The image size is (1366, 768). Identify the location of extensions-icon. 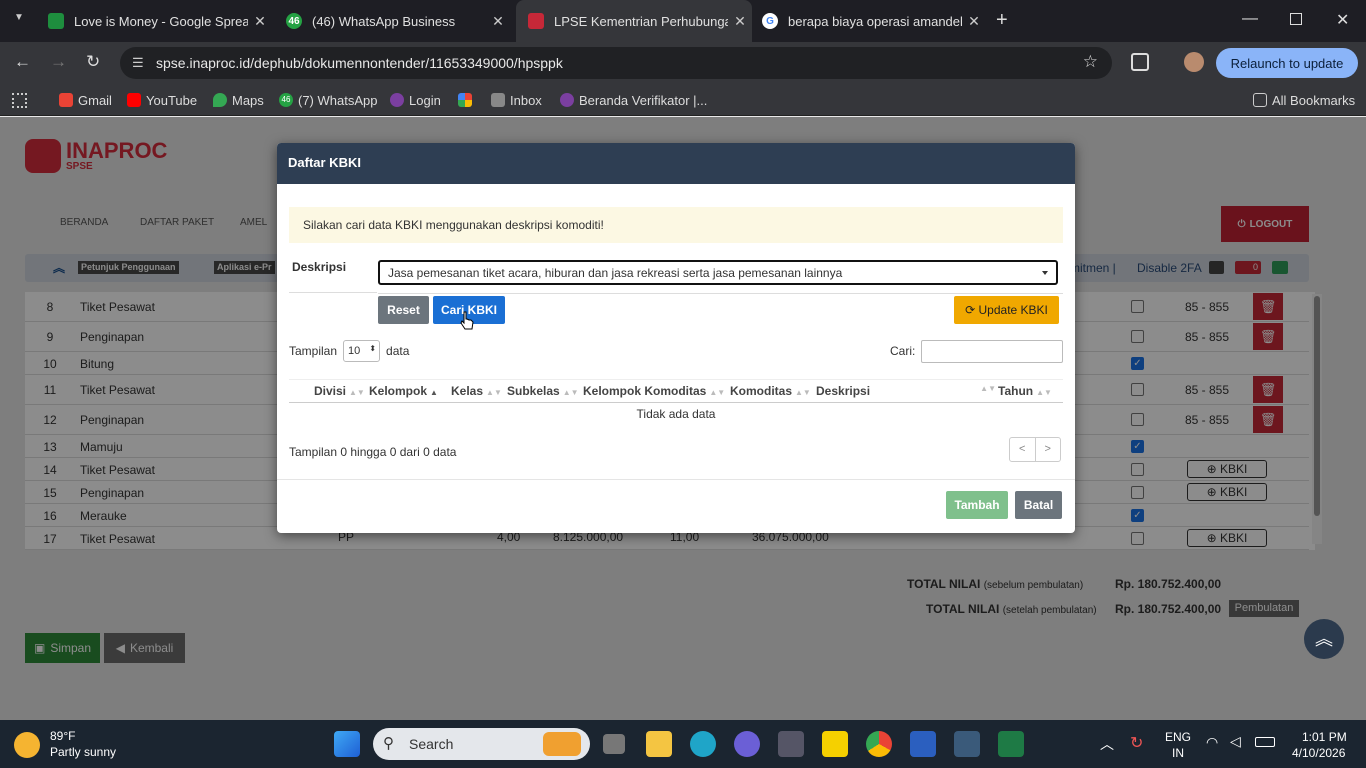
(1140, 62).